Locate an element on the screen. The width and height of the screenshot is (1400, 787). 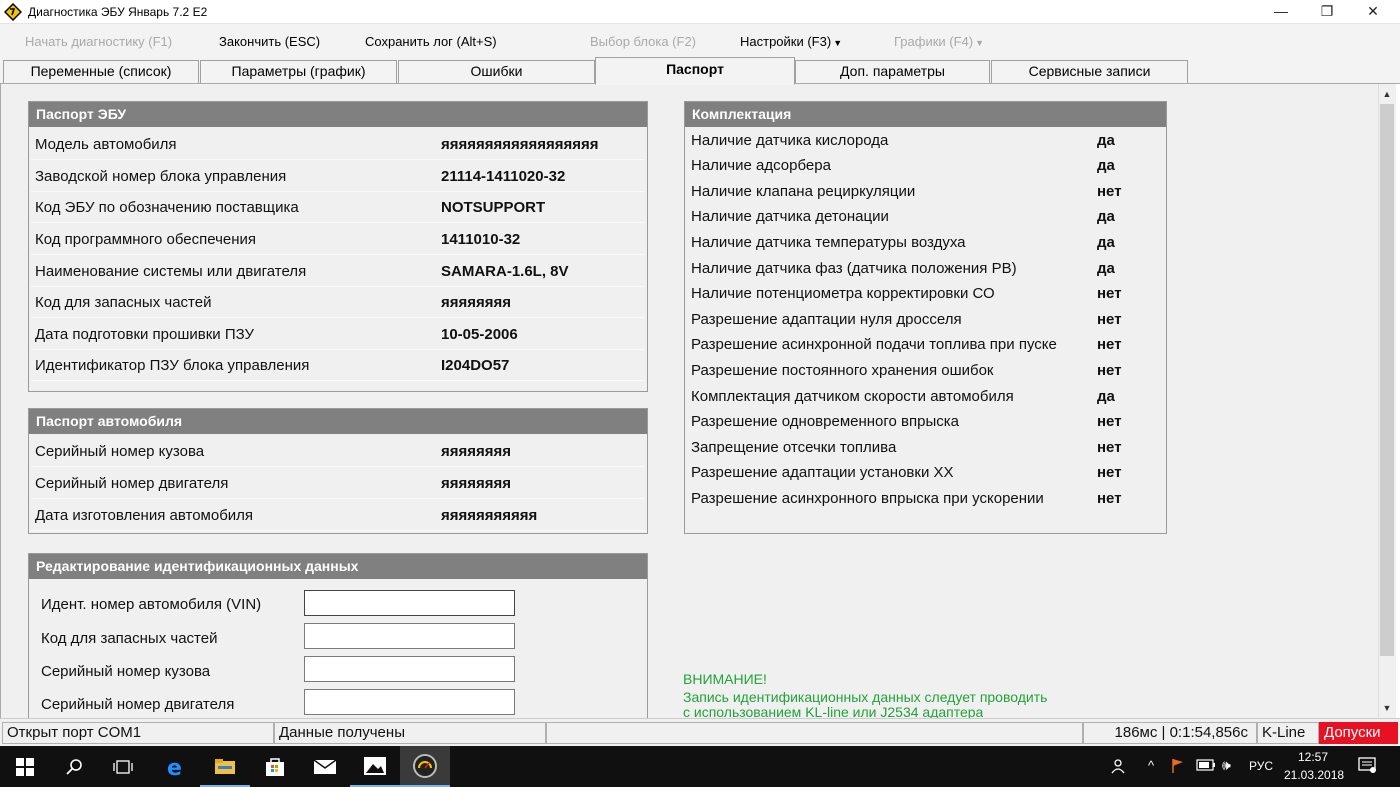
tab-passport: Паспорт is located at coordinates (695, 71).